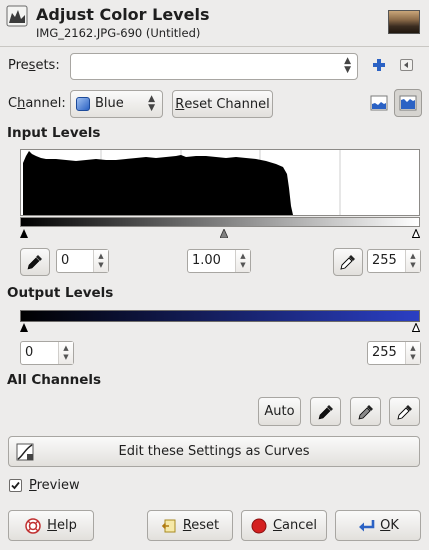 The image size is (429, 550). Describe the element at coordinates (24, 233) in the screenshot. I see `black-point-handle` at that location.